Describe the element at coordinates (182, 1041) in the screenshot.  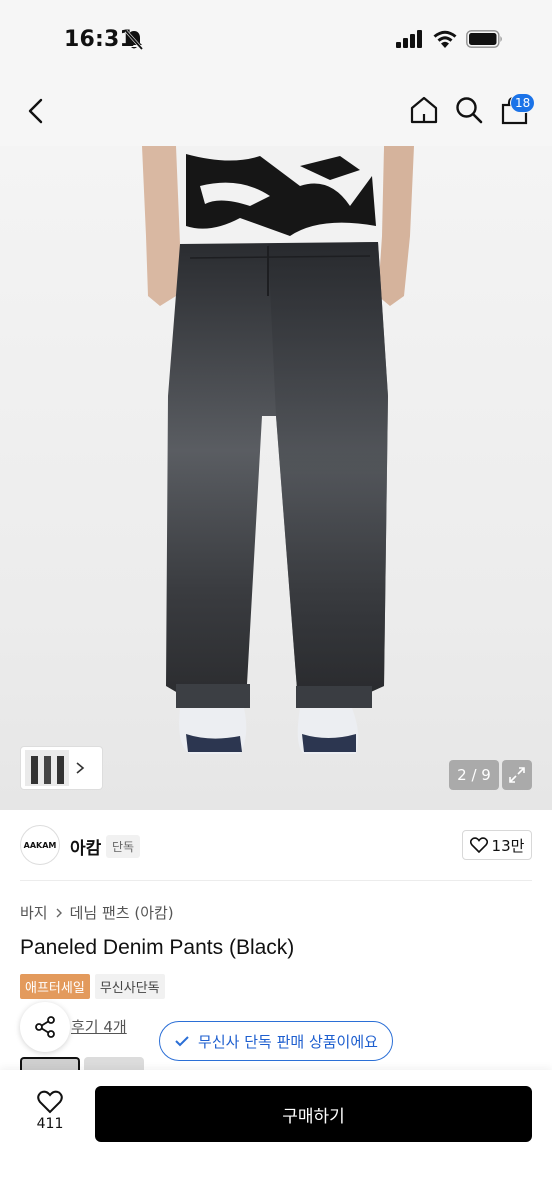
I see `check-icon` at that location.